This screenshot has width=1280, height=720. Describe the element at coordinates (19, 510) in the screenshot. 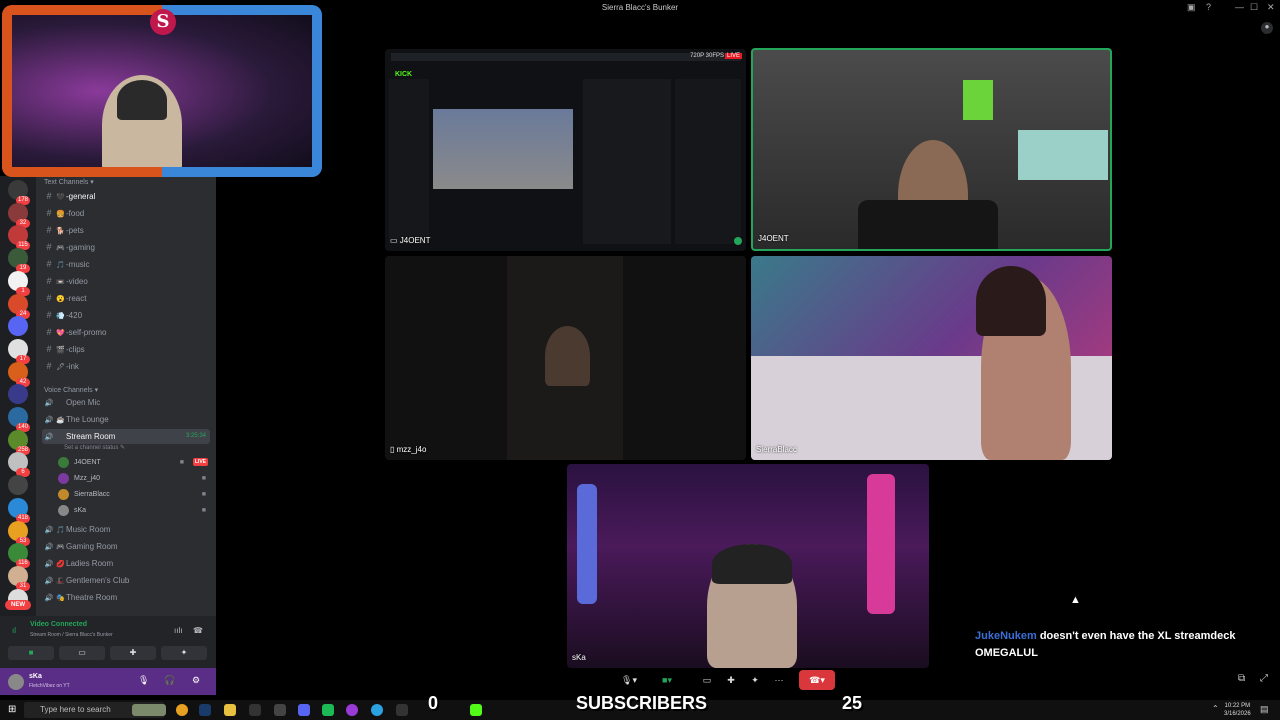

I see `server-icon: 418` at that location.